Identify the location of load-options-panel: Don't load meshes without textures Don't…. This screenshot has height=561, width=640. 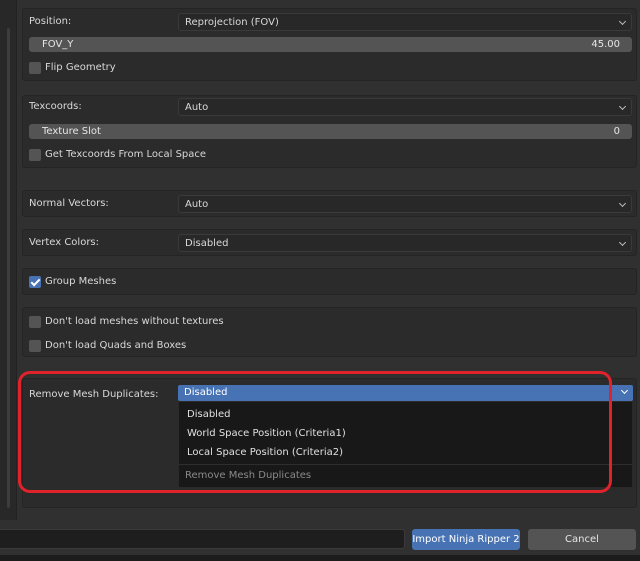
(329, 332).